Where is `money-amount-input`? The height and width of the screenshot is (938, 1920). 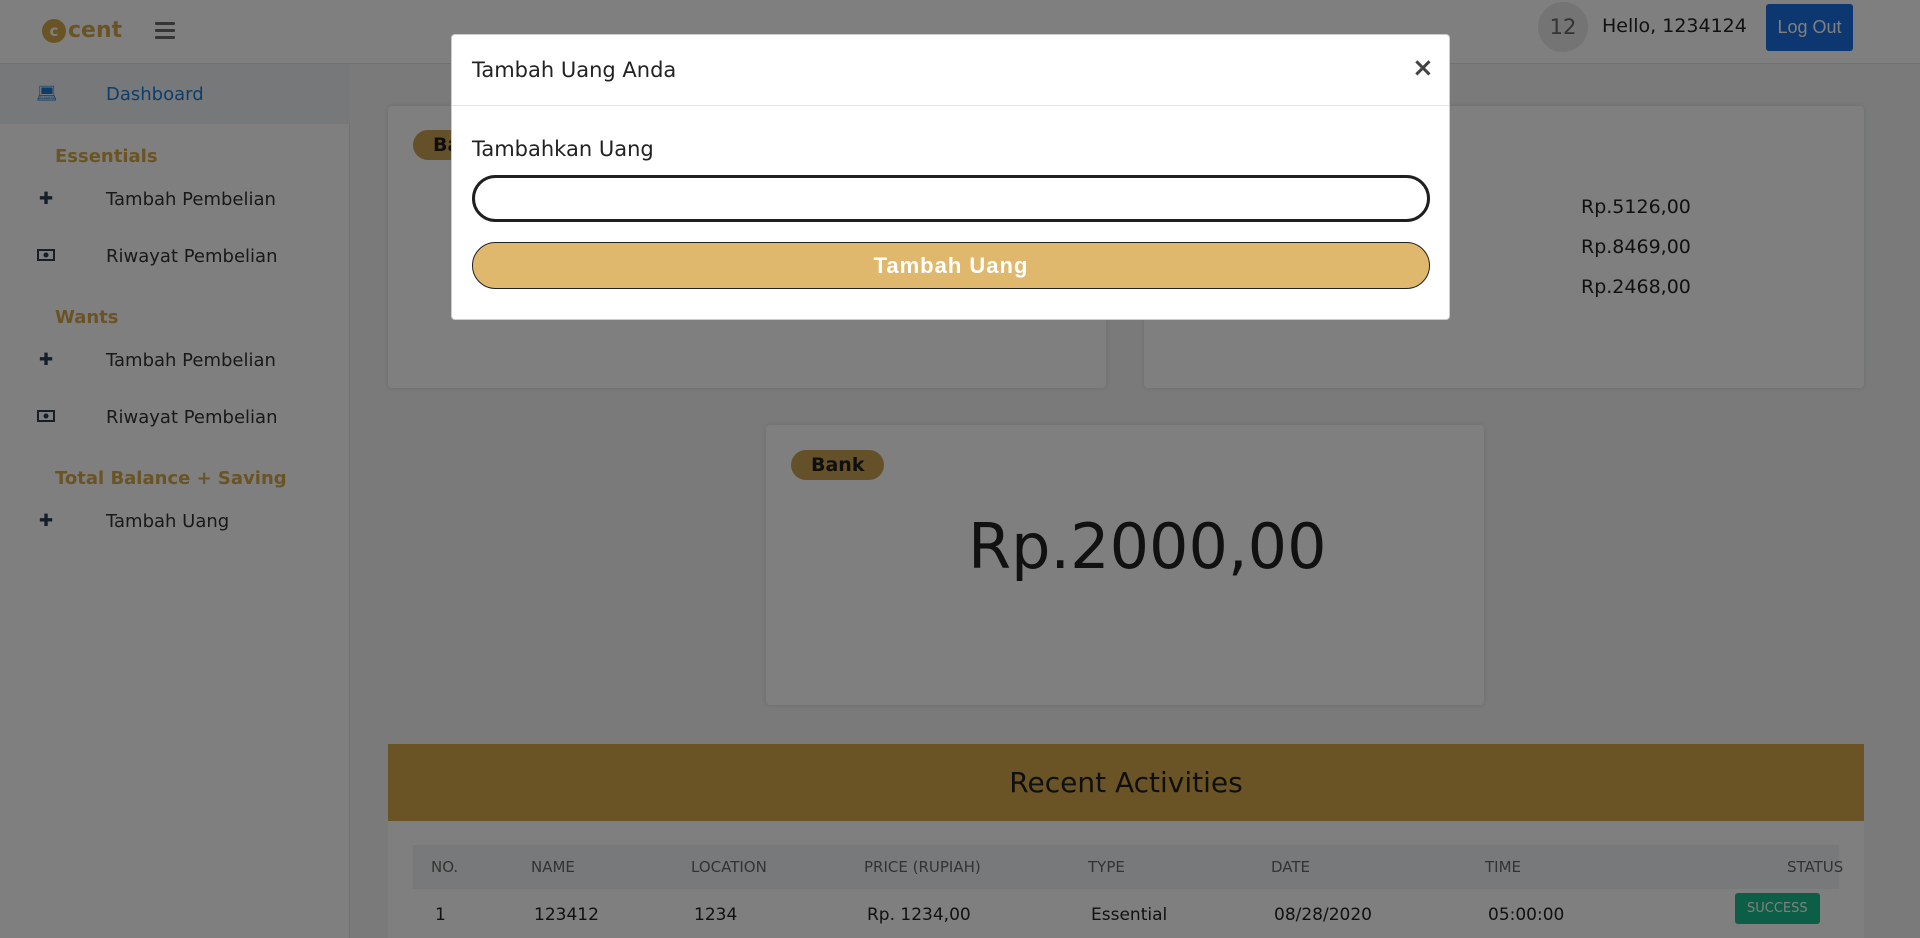
money-amount-input is located at coordinates (951, 198).